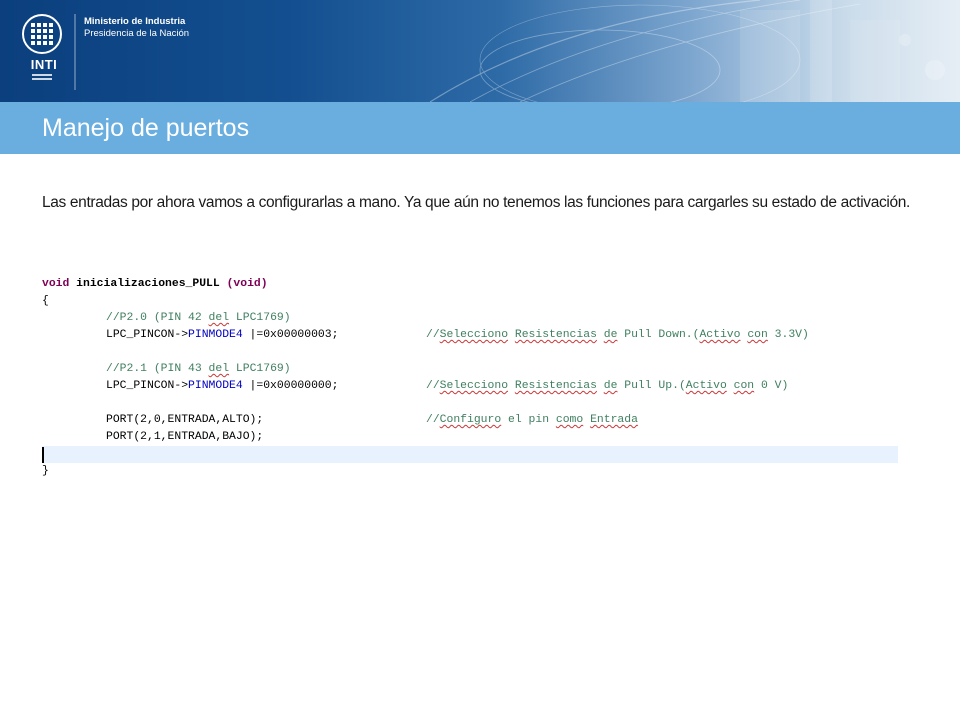  Describe the element at coordinates (198, 318) in the screenshot. I see `code-comment: //P2.0 (PIN 42 del LPC1769)` at that location.